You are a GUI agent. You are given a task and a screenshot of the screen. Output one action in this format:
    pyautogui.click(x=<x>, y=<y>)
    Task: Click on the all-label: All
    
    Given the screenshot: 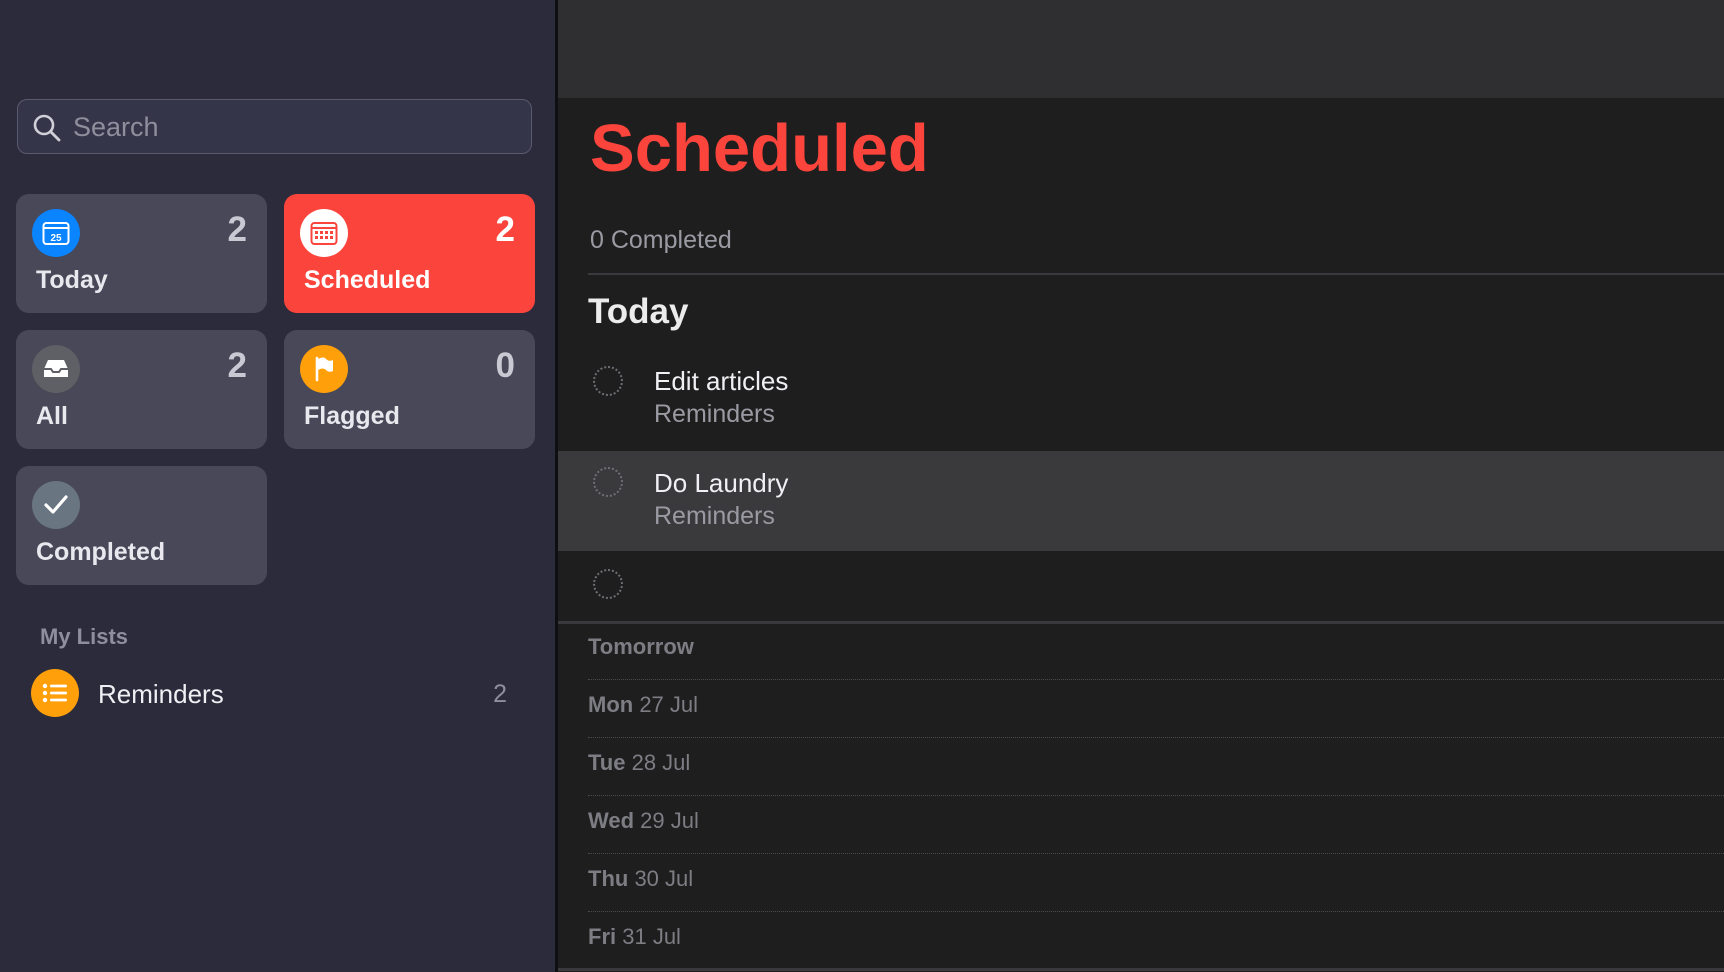 What is the action you would take?
    pyautogui.click(x=52, y=416)
    